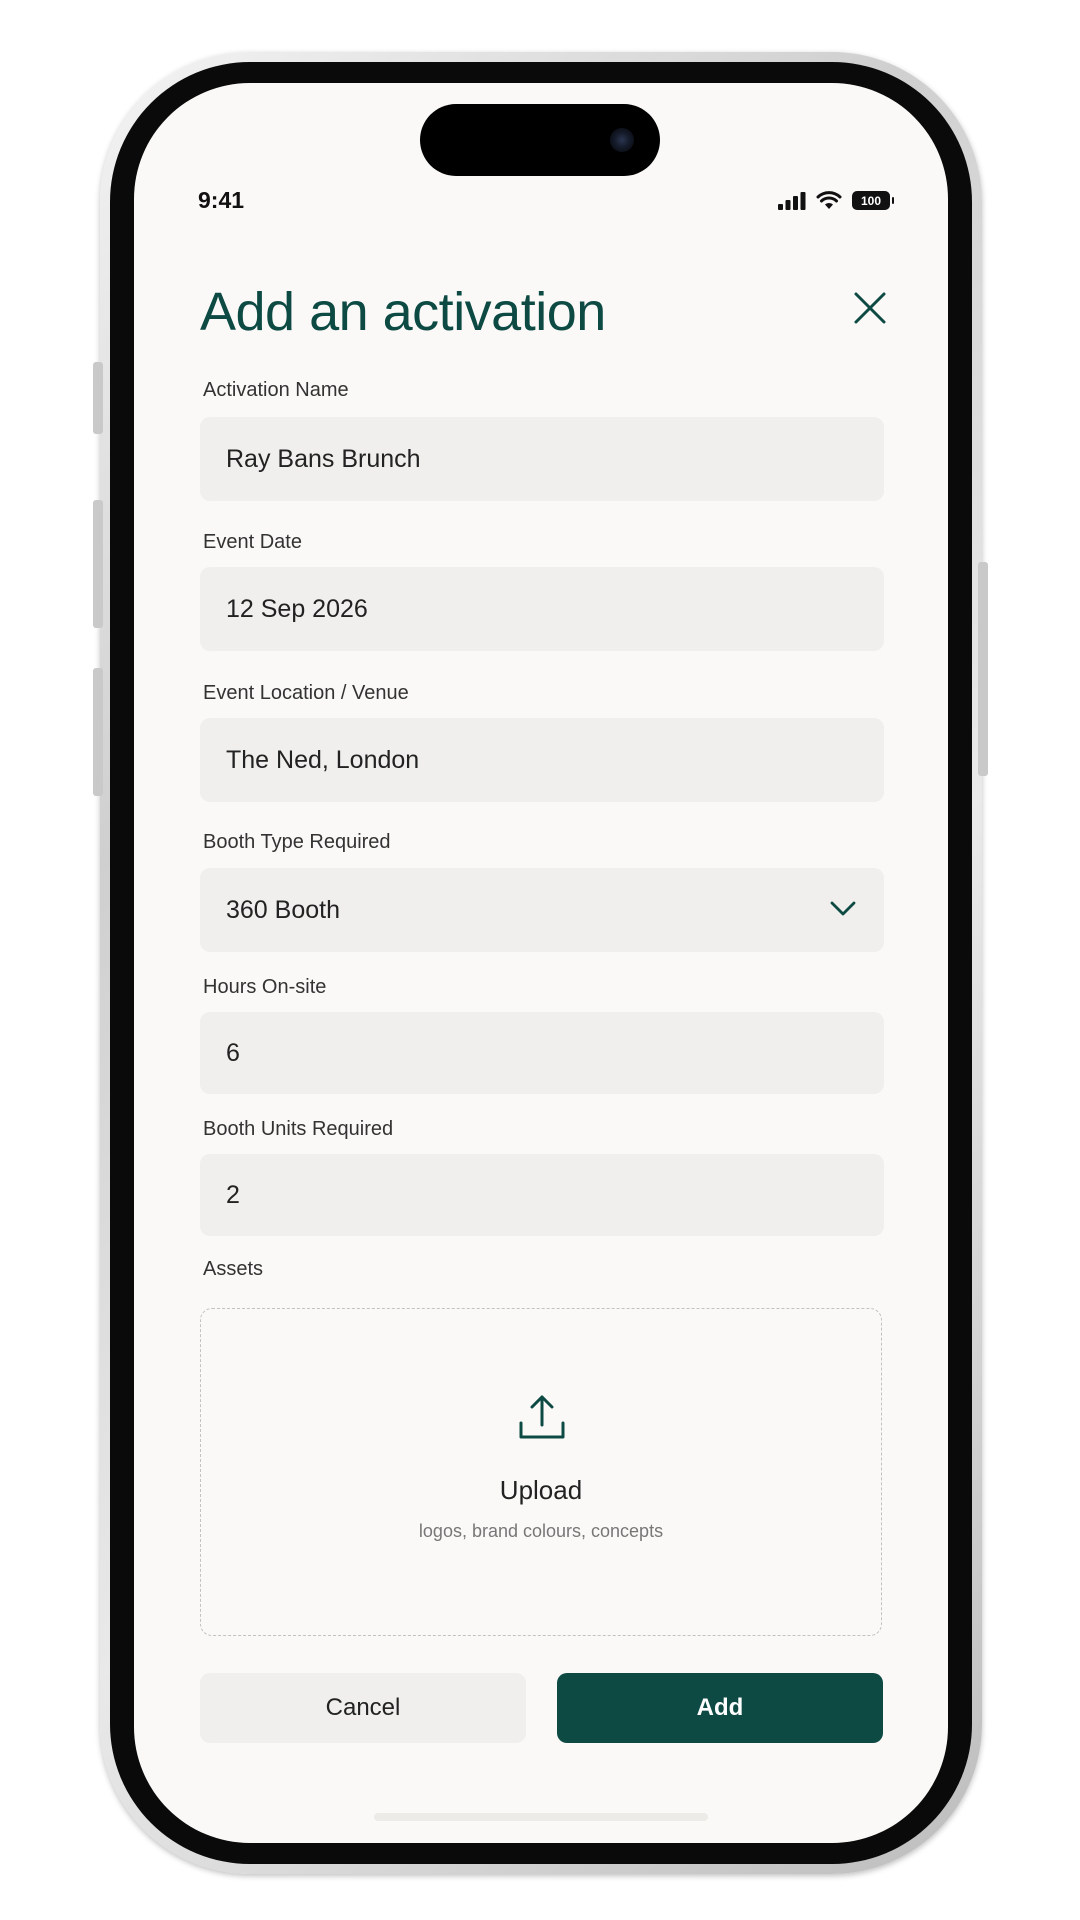 The height and width of the screenshot is (1920, 1080). I want to click on dynamic-island, so click(540, 140).